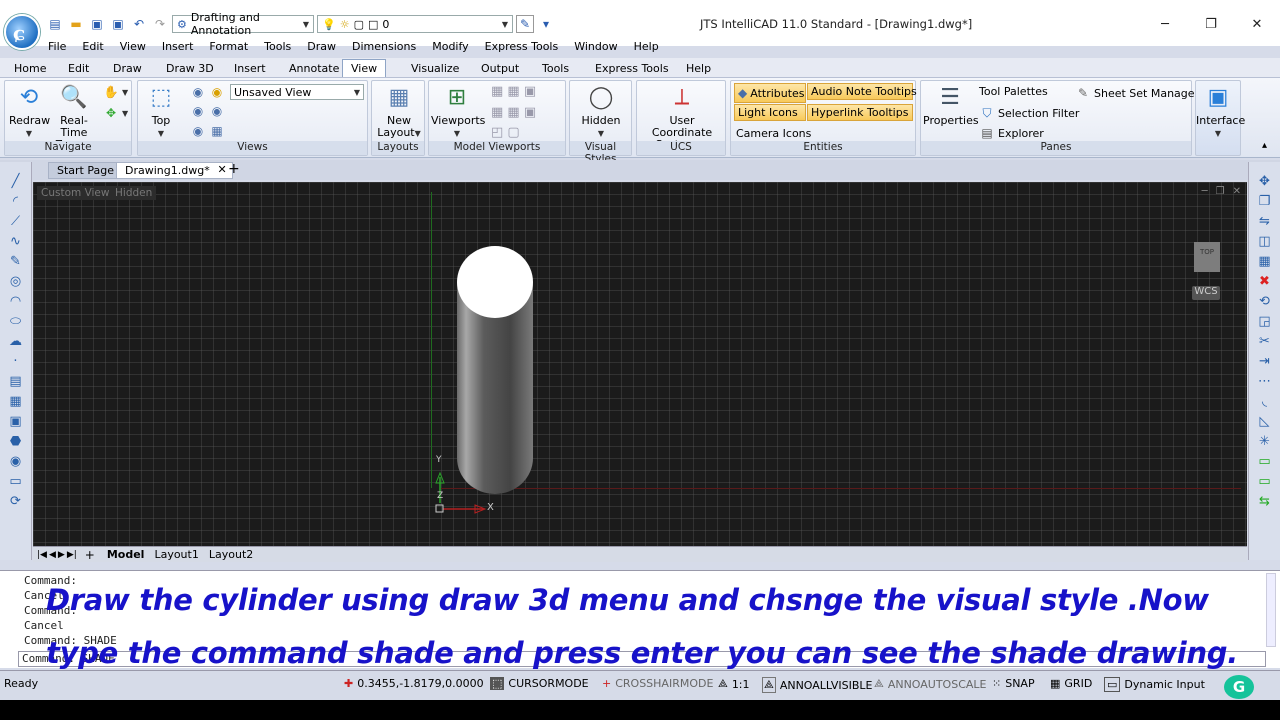  I want to click on stretch-tool-icon: ▭, so click(1265, 461).